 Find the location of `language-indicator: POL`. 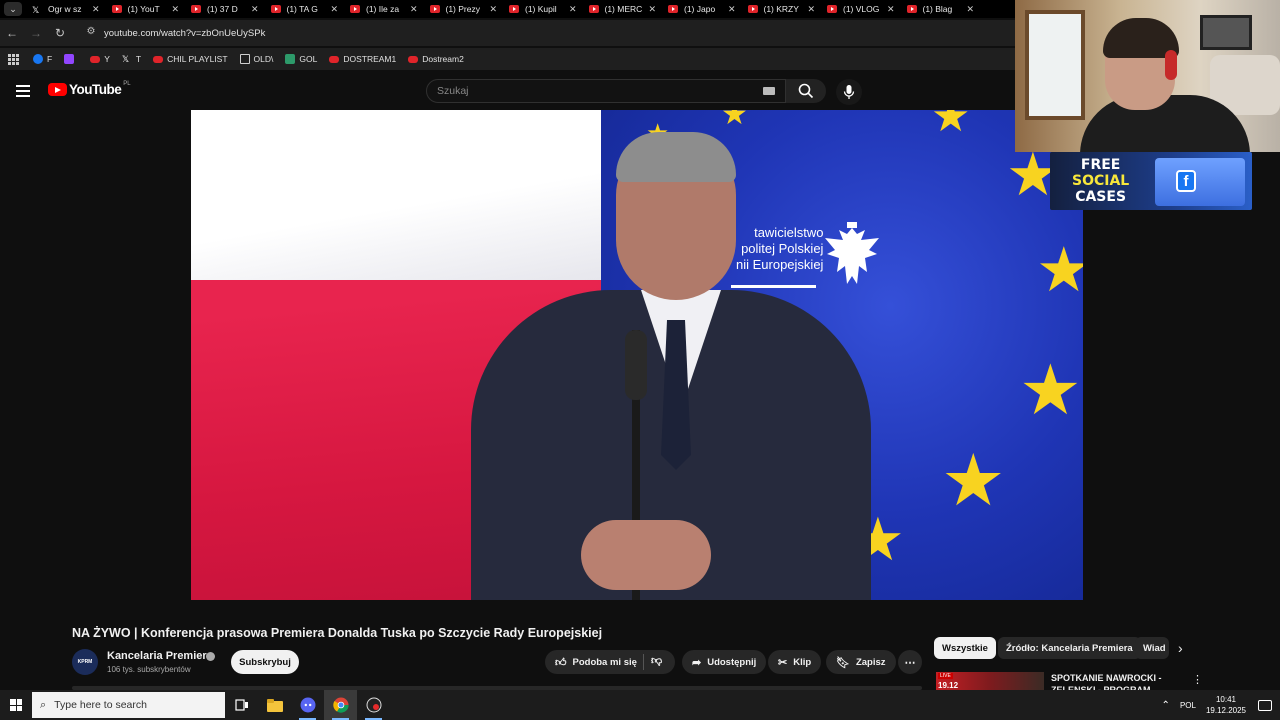

language-indicator: POL is located at coordinates (1188, 705).